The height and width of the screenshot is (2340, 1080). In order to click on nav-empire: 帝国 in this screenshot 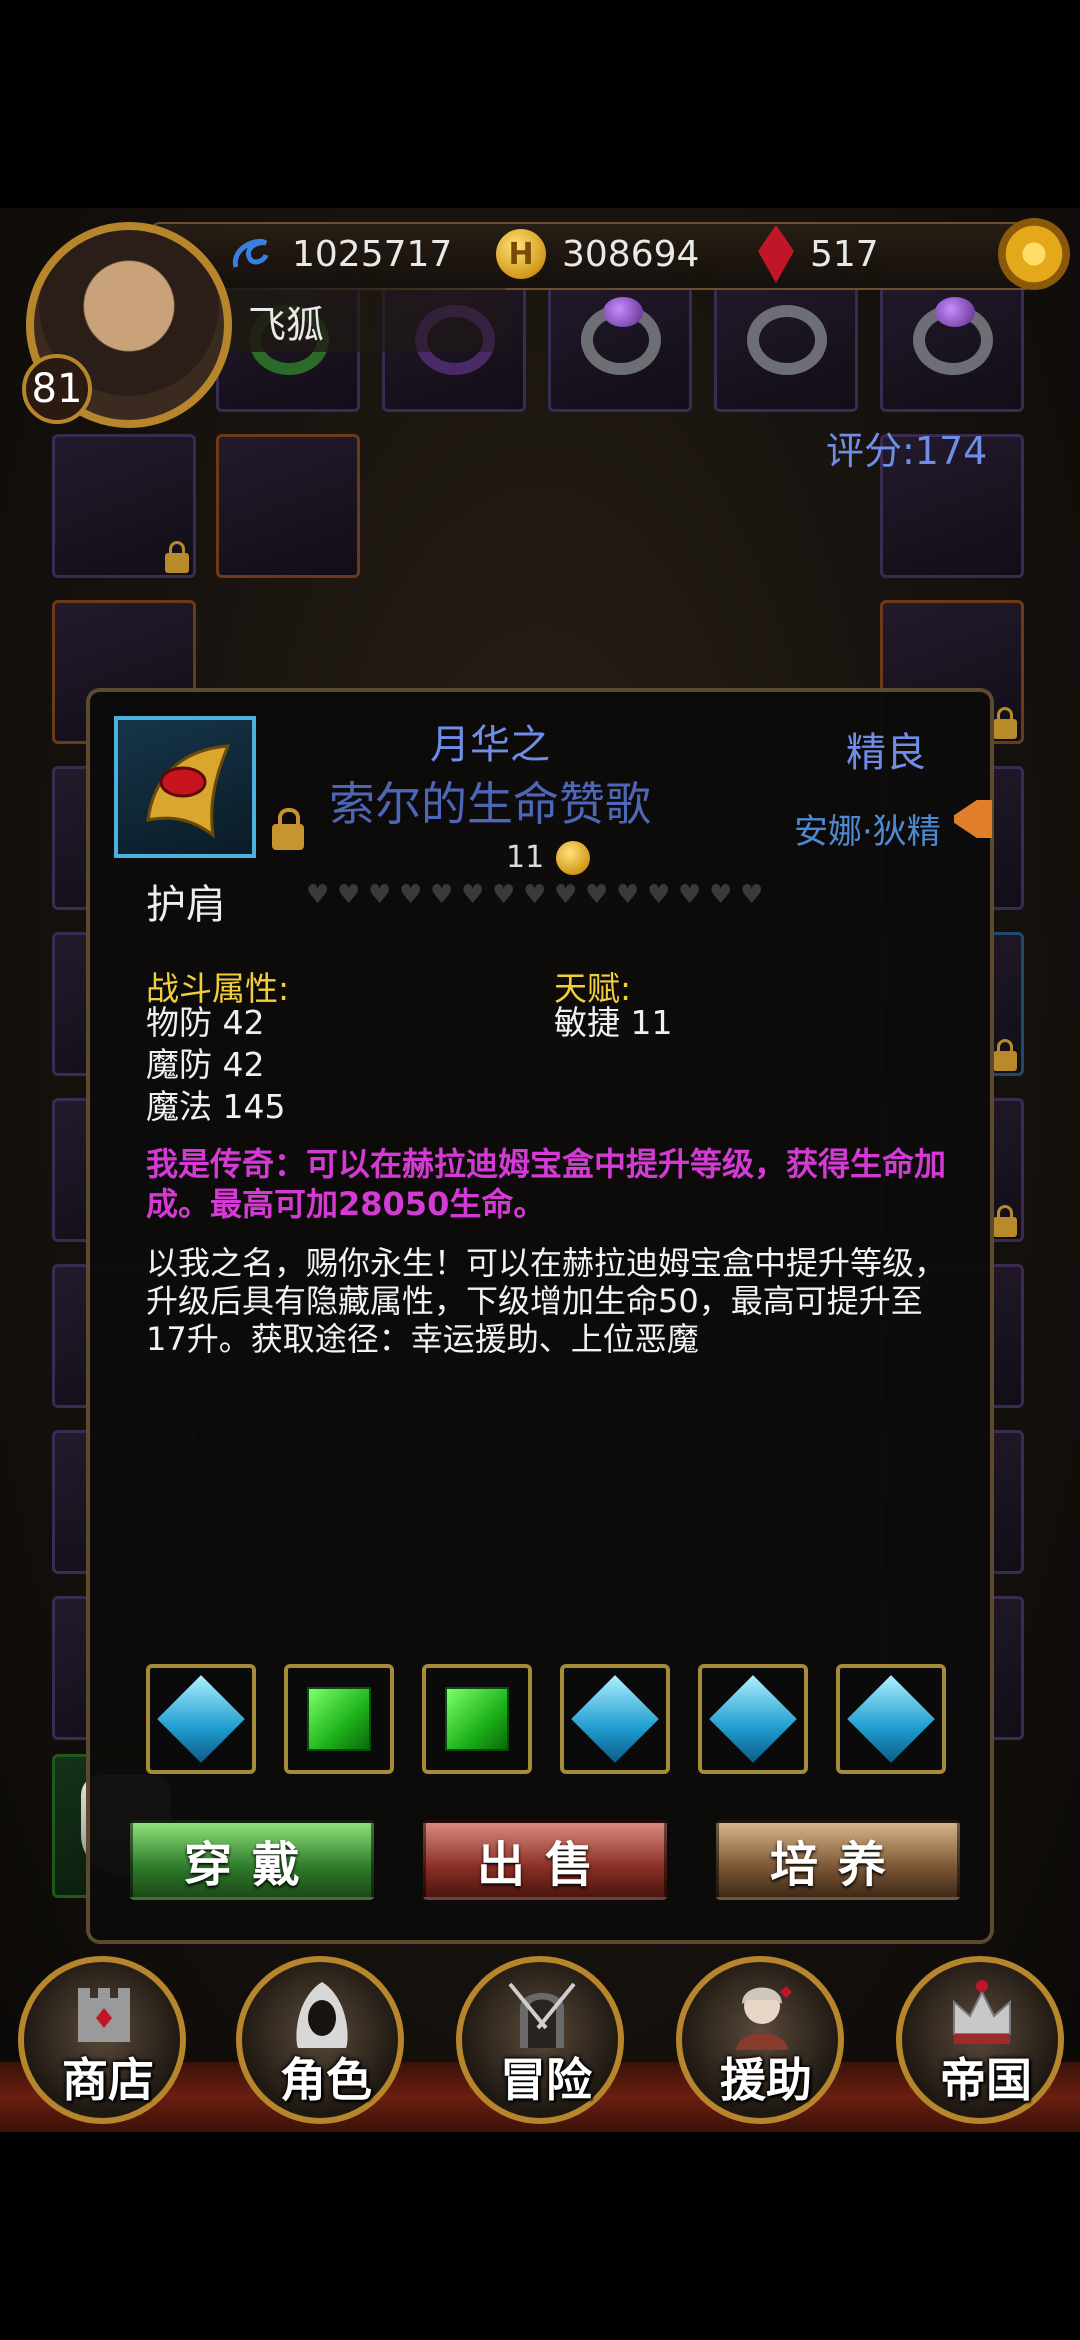, I will do `click(980, 2040)`.